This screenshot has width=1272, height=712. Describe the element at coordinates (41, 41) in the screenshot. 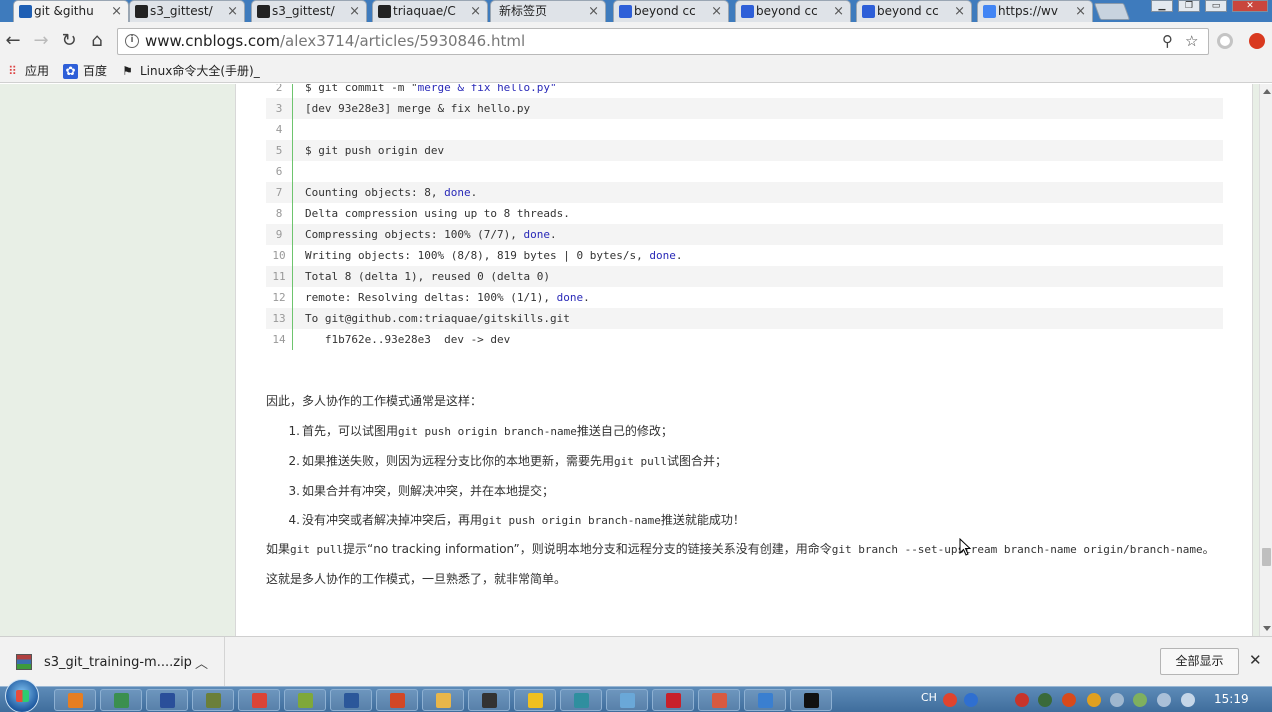

I see `forward-arrow-icon: →` at that location.